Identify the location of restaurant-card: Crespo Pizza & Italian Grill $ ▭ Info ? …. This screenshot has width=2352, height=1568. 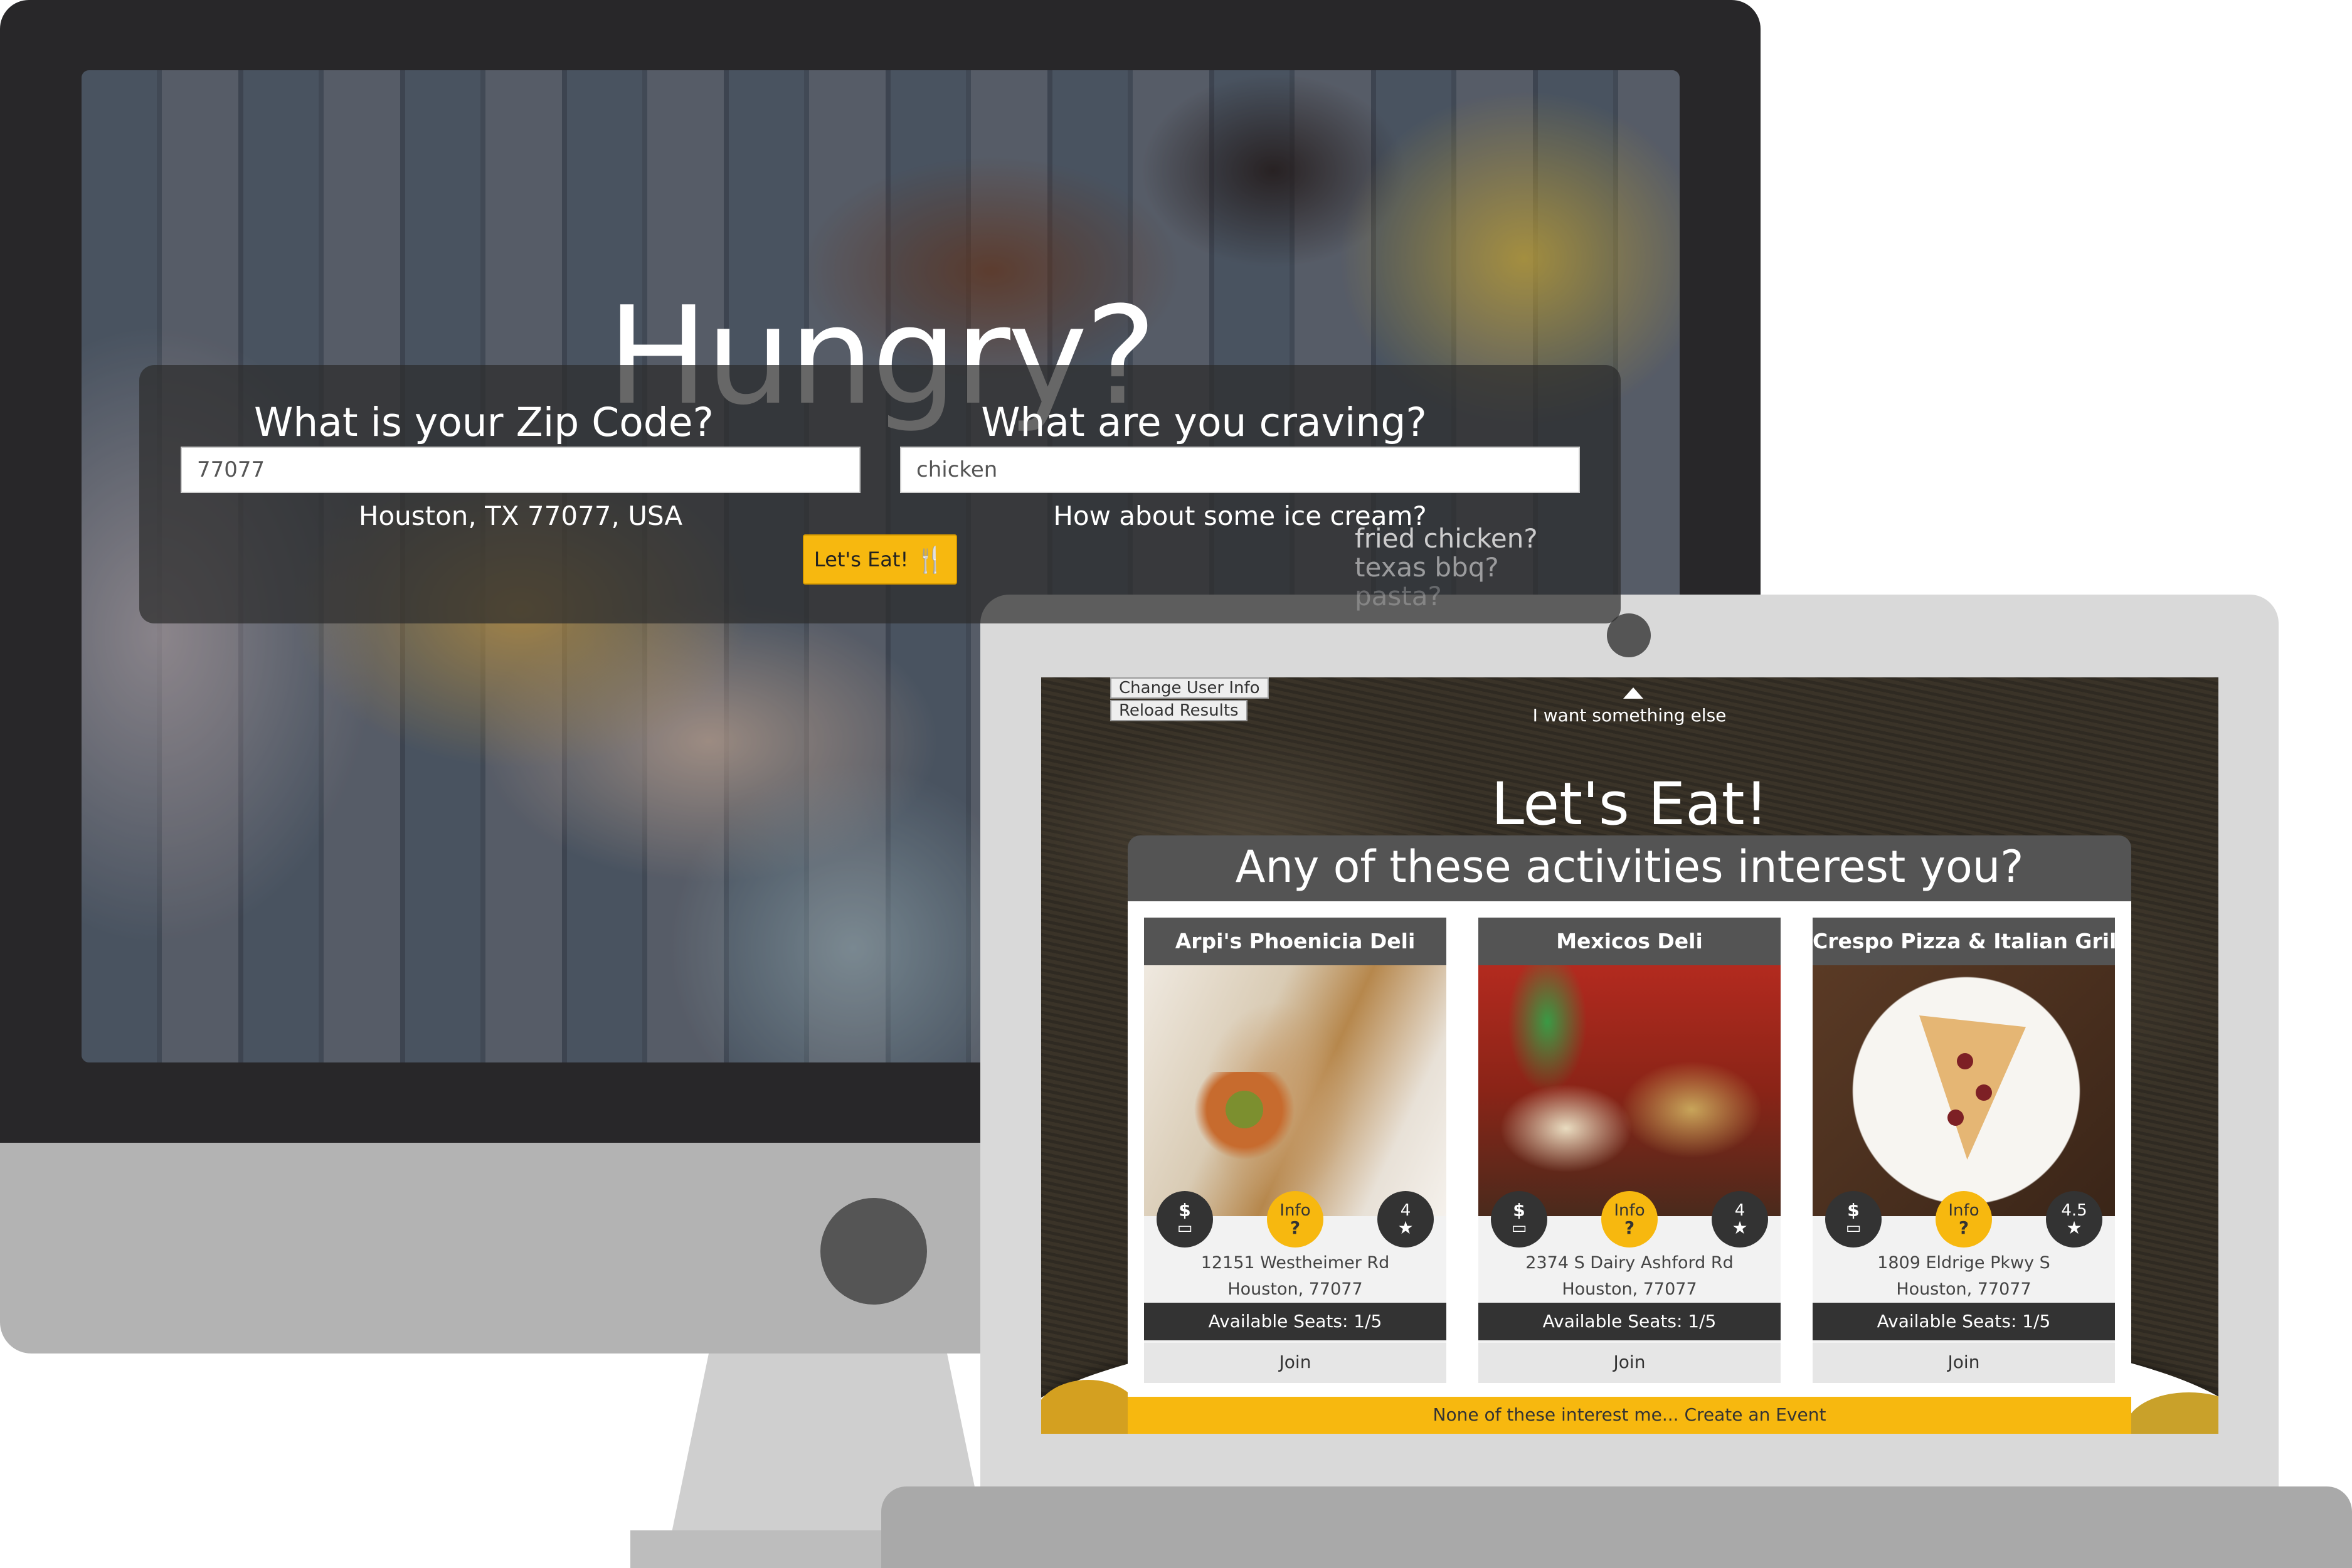
(1964, 1150).